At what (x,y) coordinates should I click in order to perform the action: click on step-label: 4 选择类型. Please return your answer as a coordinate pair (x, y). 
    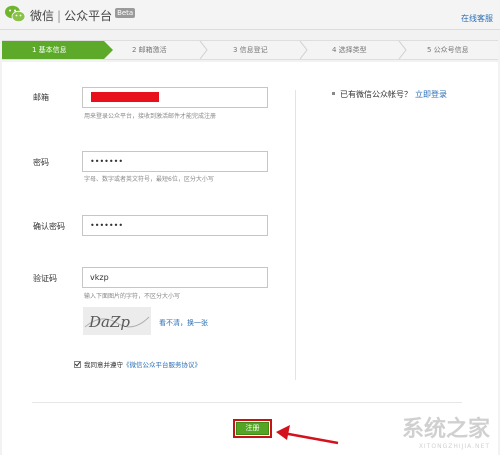
    Looking at the image, I should click on (349, 50).